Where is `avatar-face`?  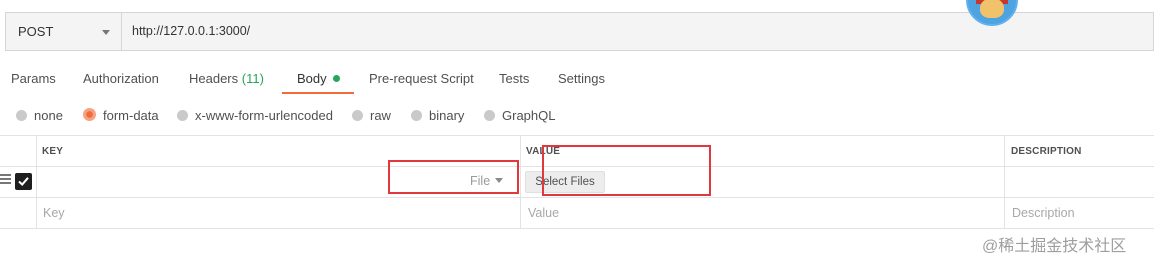
avatar-face is located at coordinates (992, 9).